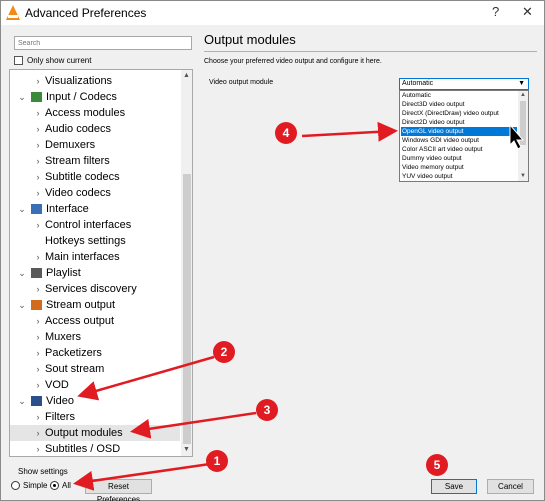  I want to click on dropdown-scroll-up-icon: ▲, so click(523, 95).